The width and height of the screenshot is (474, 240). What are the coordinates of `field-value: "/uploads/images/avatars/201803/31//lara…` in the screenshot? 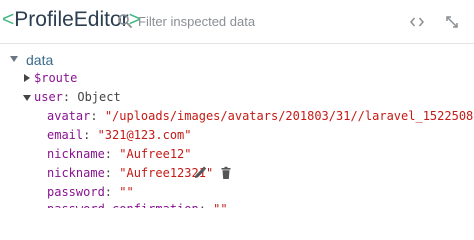 It's located at (289, 116).